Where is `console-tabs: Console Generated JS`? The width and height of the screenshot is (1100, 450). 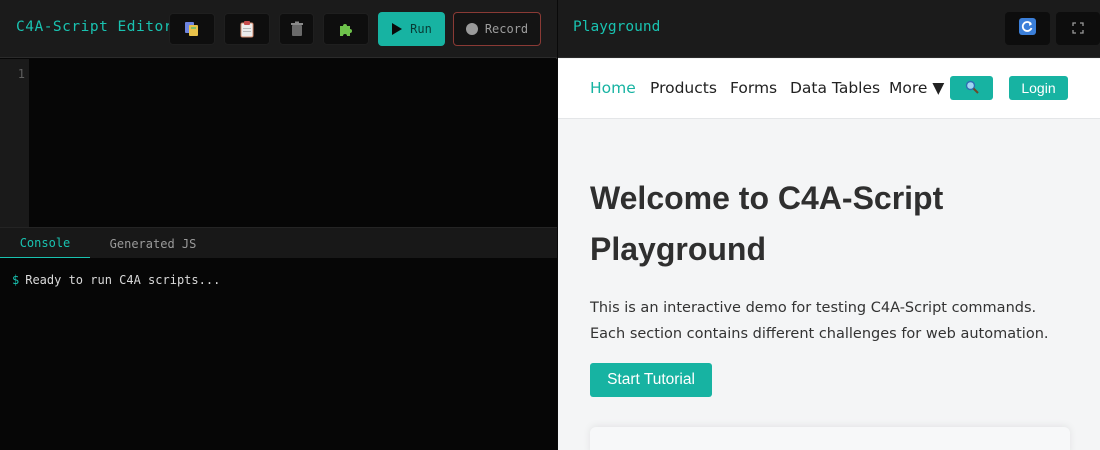 console-tabs: Console Generated JS is located at coordinates (278, 243).